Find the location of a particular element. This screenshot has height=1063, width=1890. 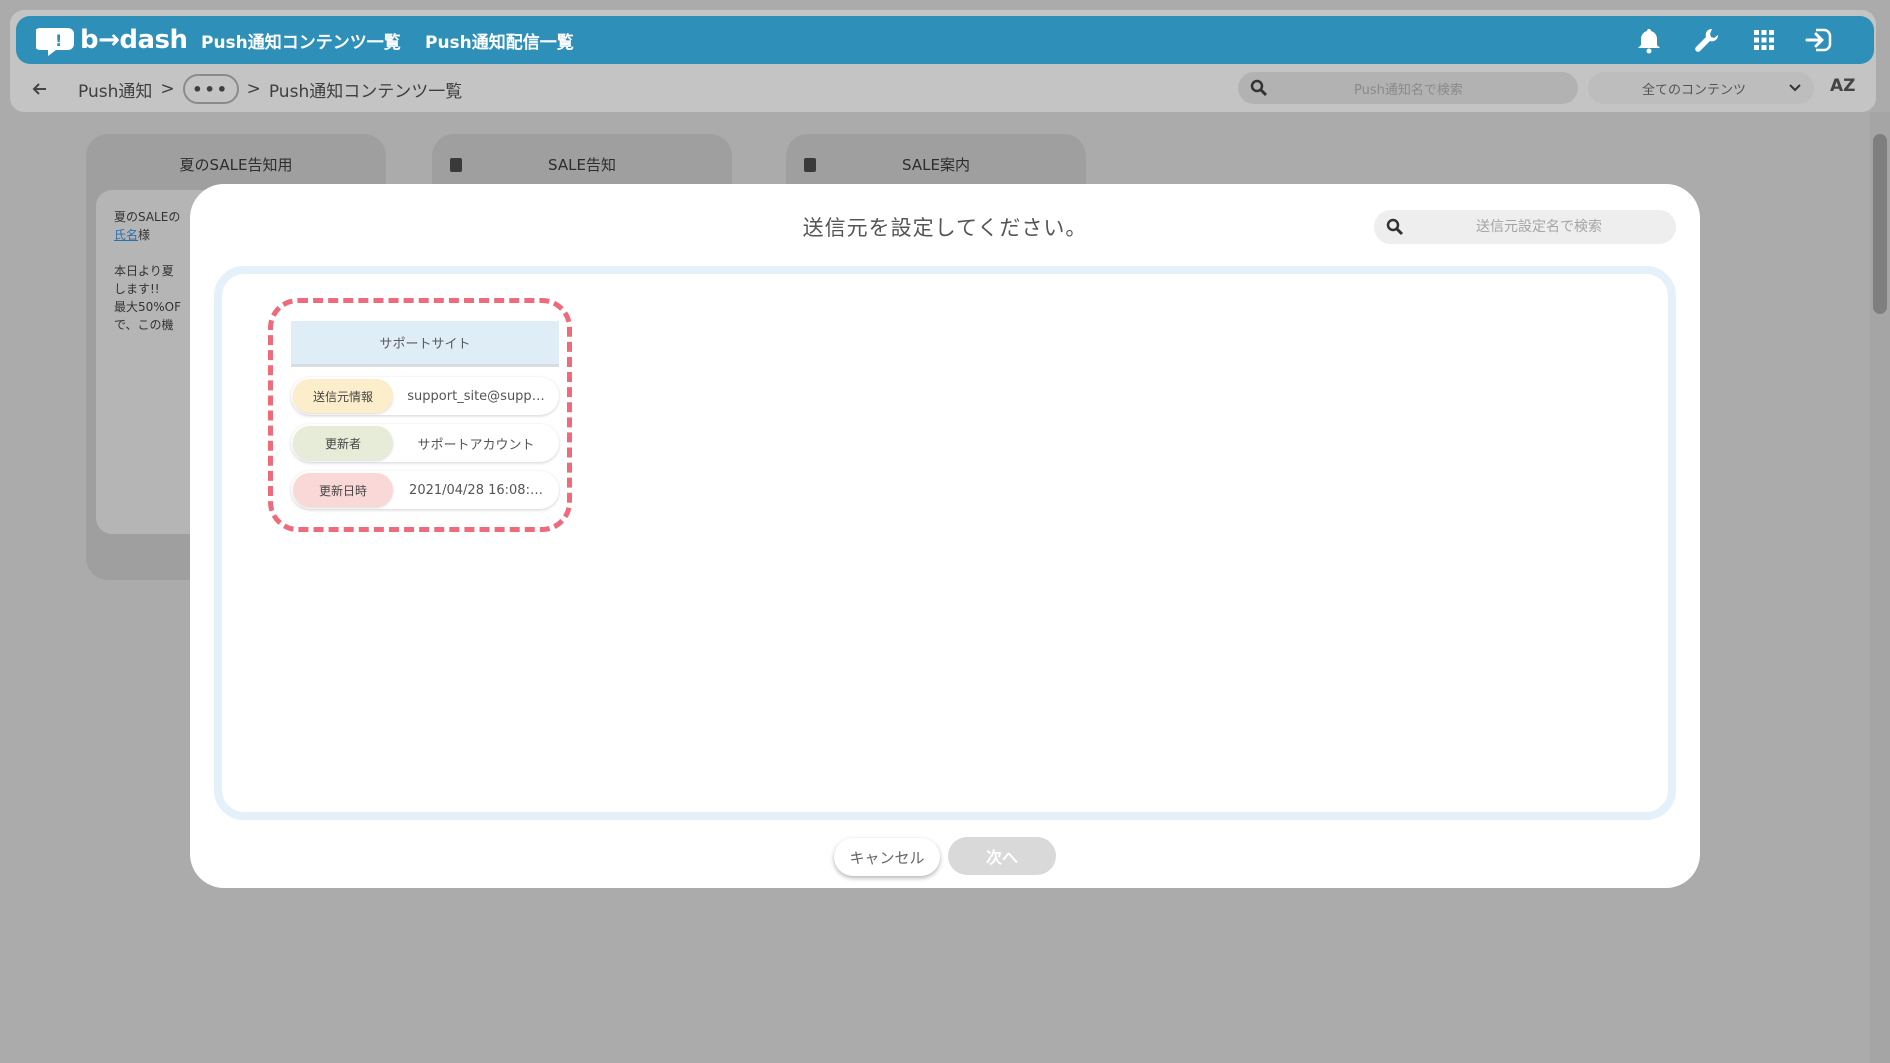

nav-push-contents: Push通知コンテンツ一覧 is located at coordinates (301, 40).